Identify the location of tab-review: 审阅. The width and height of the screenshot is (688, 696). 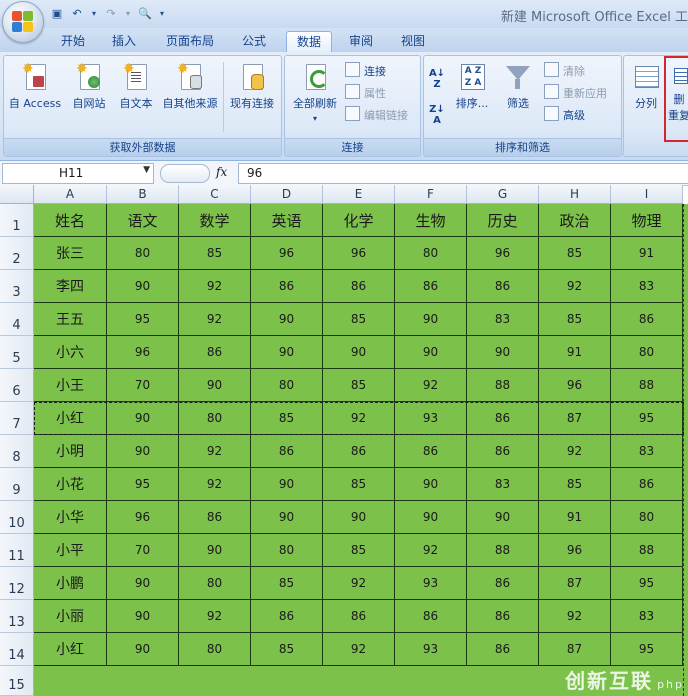
(361, 41).